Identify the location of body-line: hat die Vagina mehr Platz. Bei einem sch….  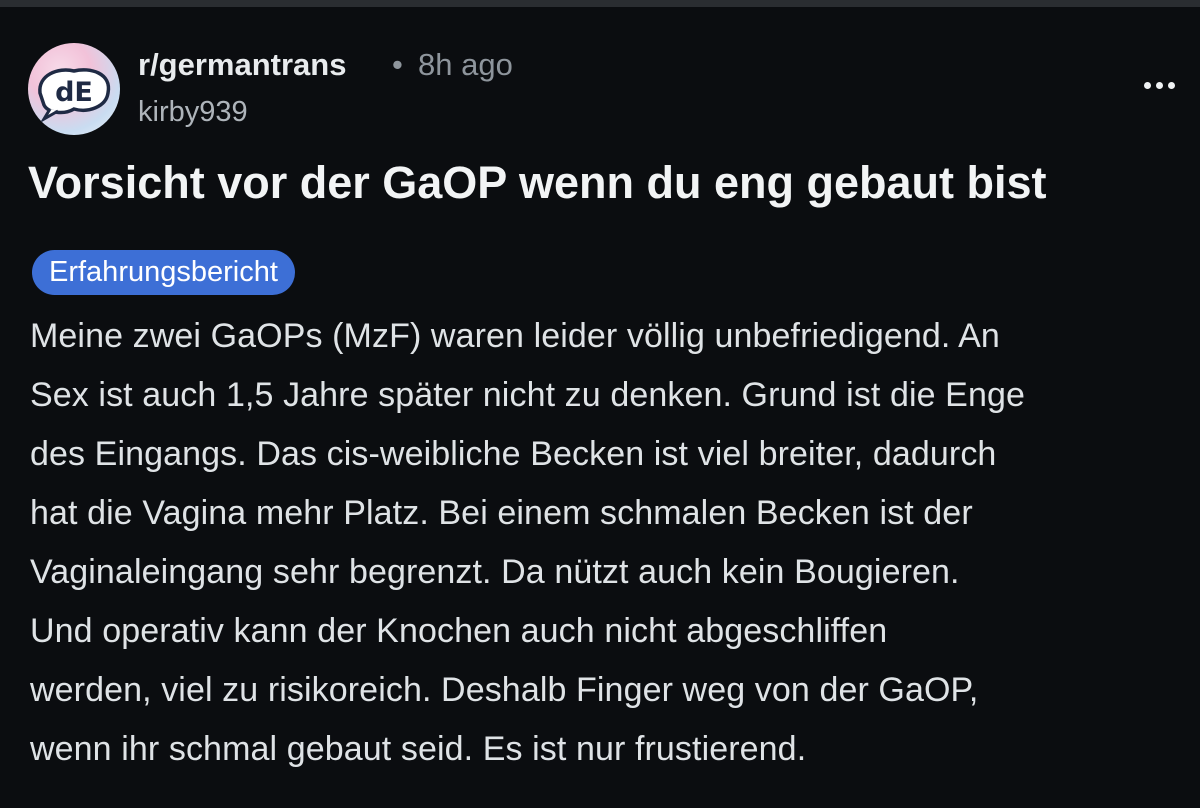
(501, 513).